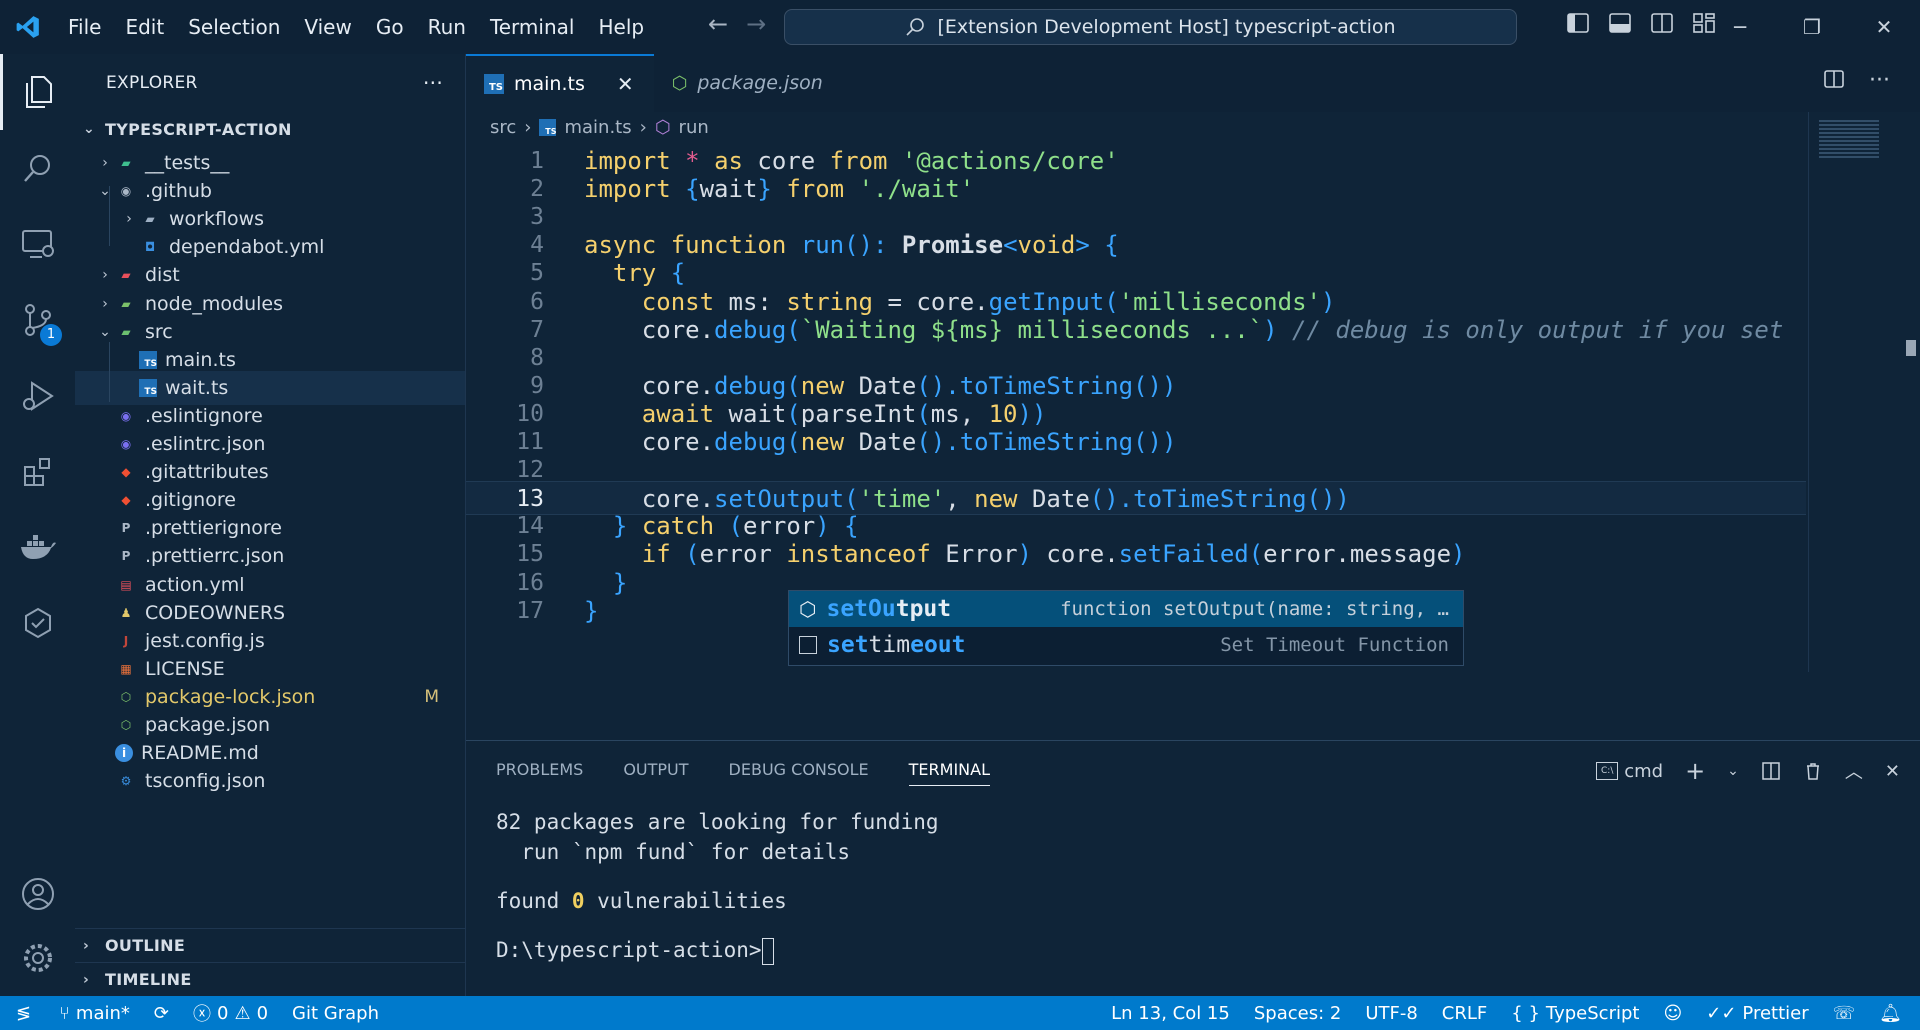 Image resolution: width=1920 pixels, height=1030 pixels. What do you see at coordinates (37, 168) in the screenshot?
I see `search-icon` at bounding box center [37, 168].